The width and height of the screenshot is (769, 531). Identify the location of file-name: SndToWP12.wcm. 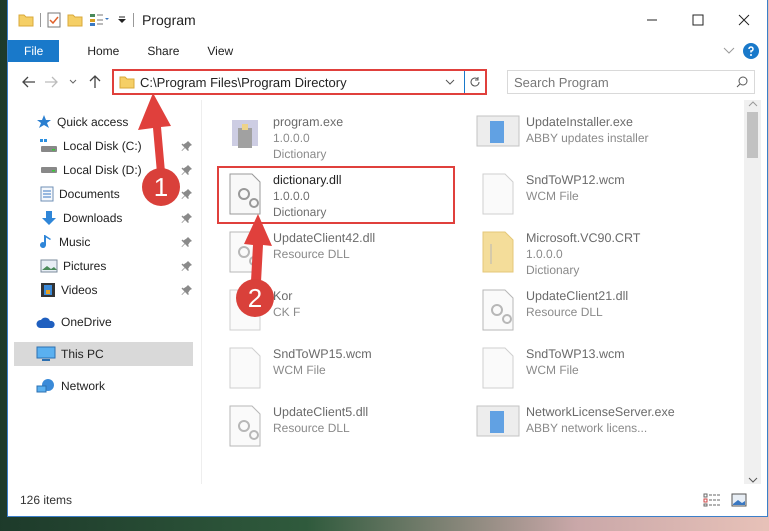
(575, 180).